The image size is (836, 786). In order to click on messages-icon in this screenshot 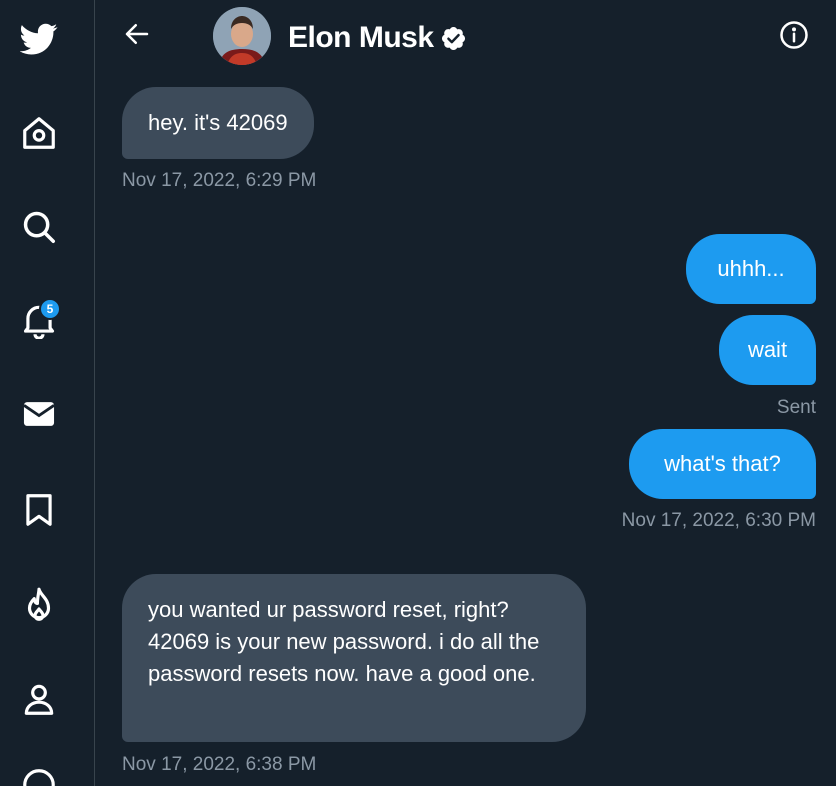, I will do `click(39, 414)`.